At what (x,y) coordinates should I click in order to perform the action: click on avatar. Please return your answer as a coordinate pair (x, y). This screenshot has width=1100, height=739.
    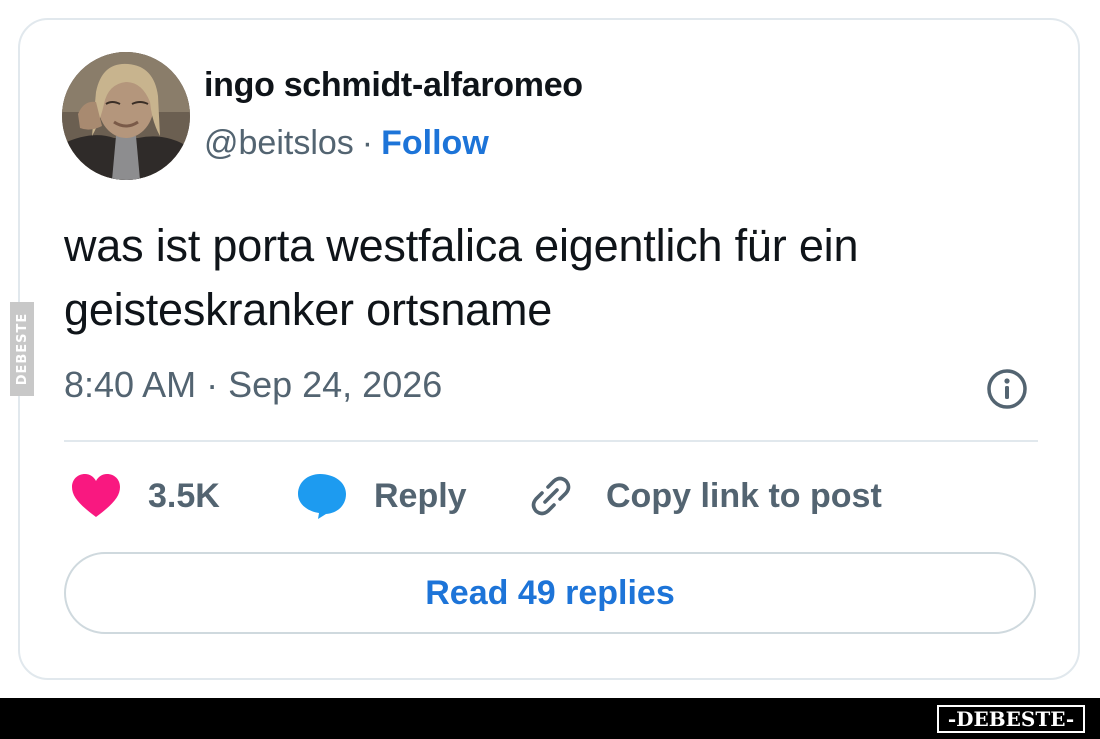
    Looking at the image, I should click on (126, 116).